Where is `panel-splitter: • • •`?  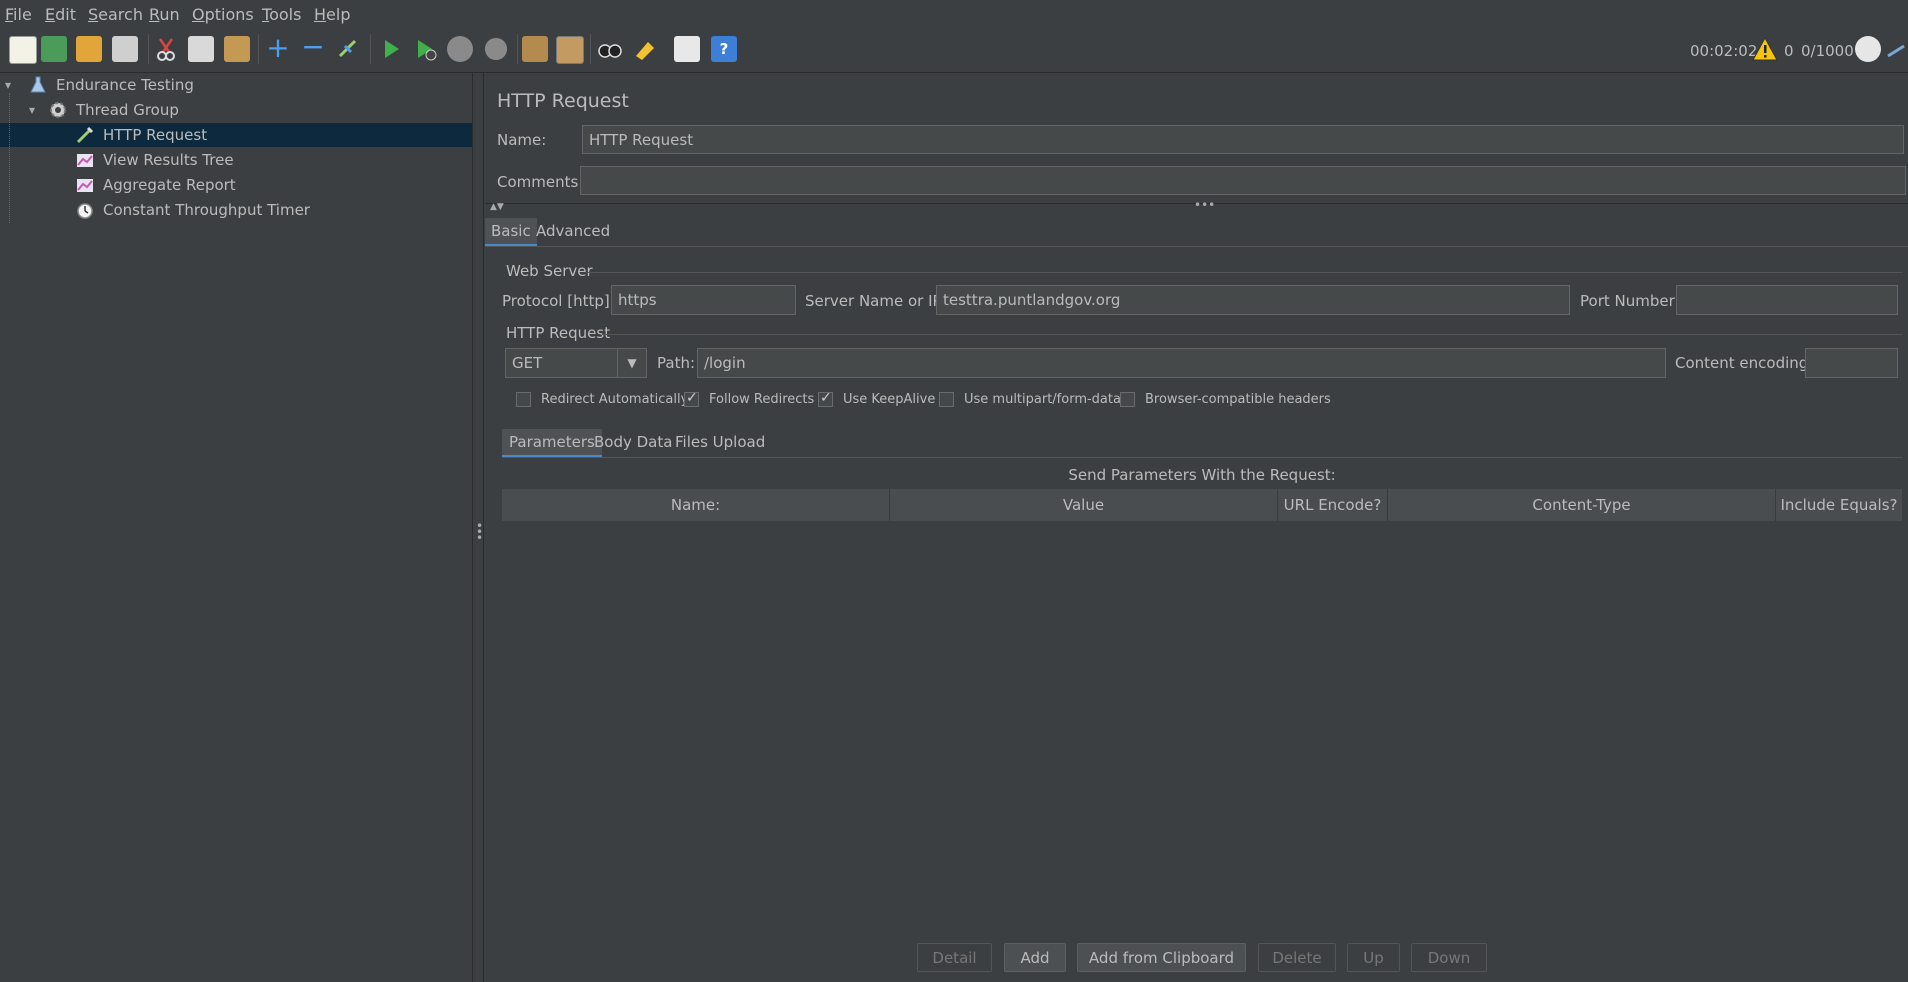 panel-splitter: • • • is located at coordinates (478, 527).